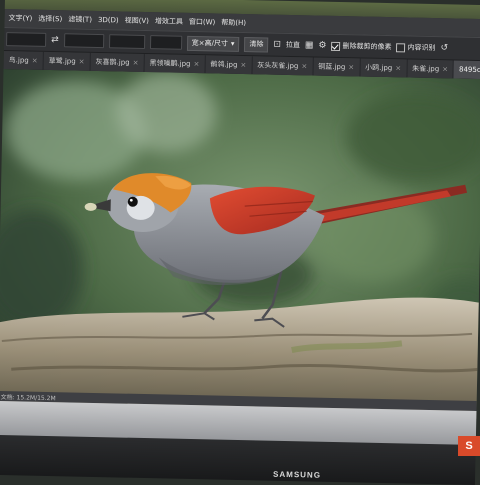 The image size is (480, 485). What do you see at coordinates (170, 63) in the screenshot?
I see `tab-label: 黑领噪鹛.jpg` at bounding box center [170, 63].